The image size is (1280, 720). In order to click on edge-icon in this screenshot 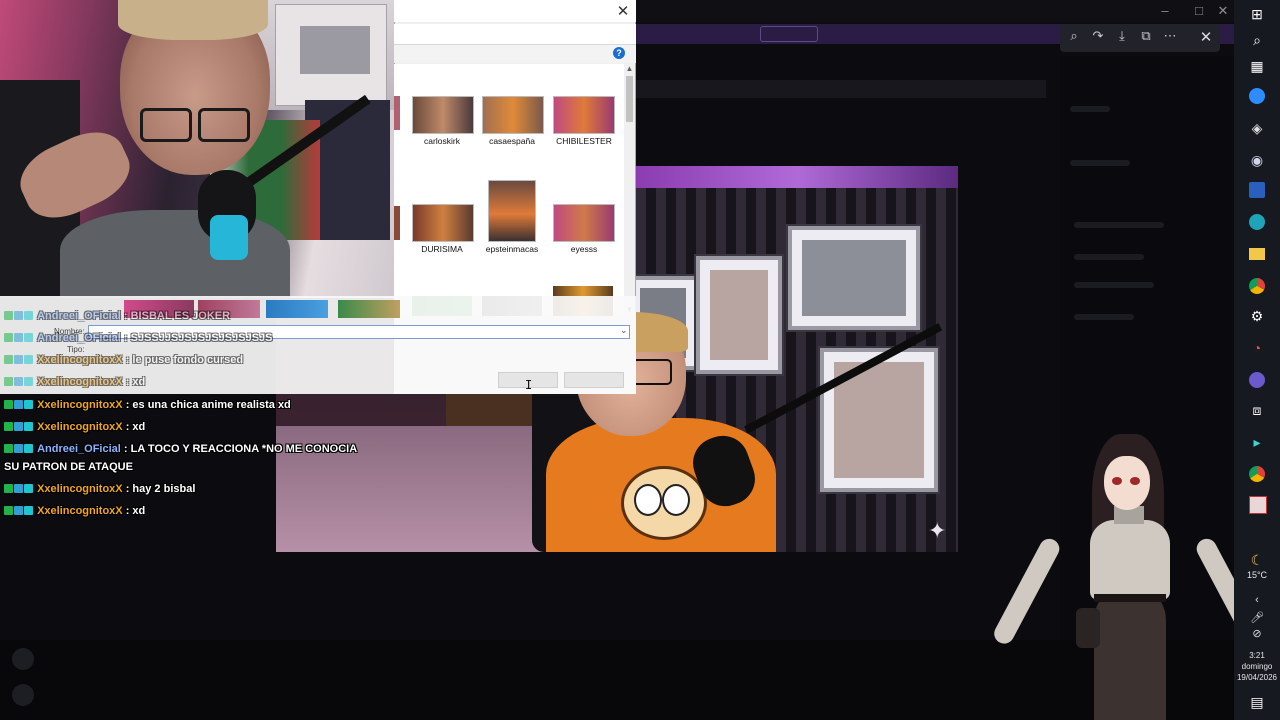, I will do `click(1257, 222)`.